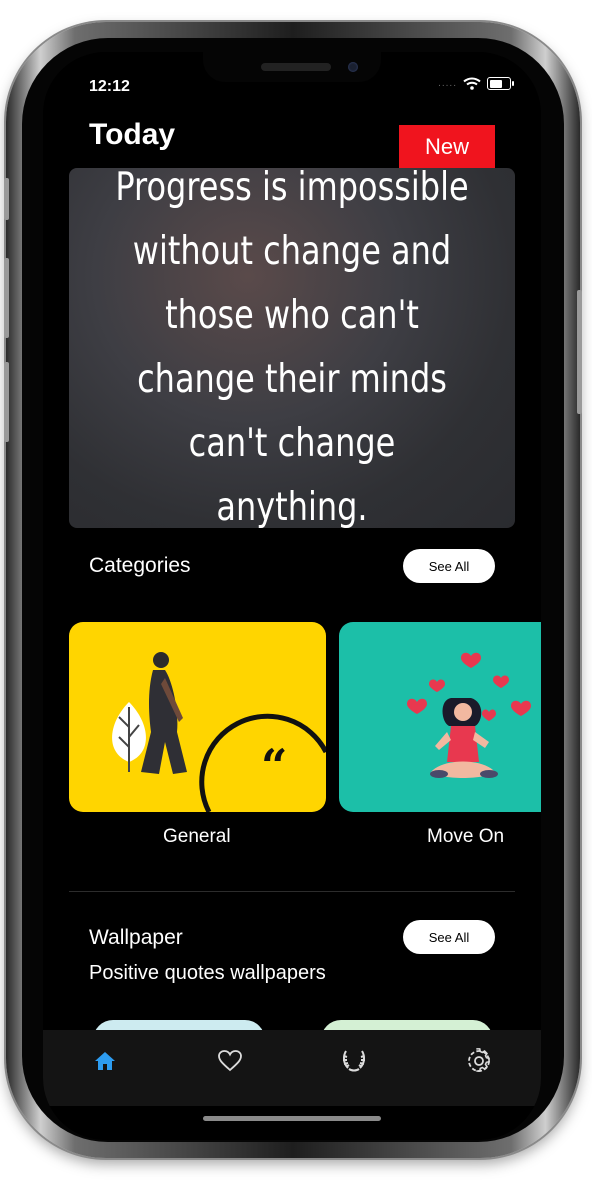 The height and width of the screenshot is (1180, 592). I want to click on laurel-icon, so click(354, 1061).